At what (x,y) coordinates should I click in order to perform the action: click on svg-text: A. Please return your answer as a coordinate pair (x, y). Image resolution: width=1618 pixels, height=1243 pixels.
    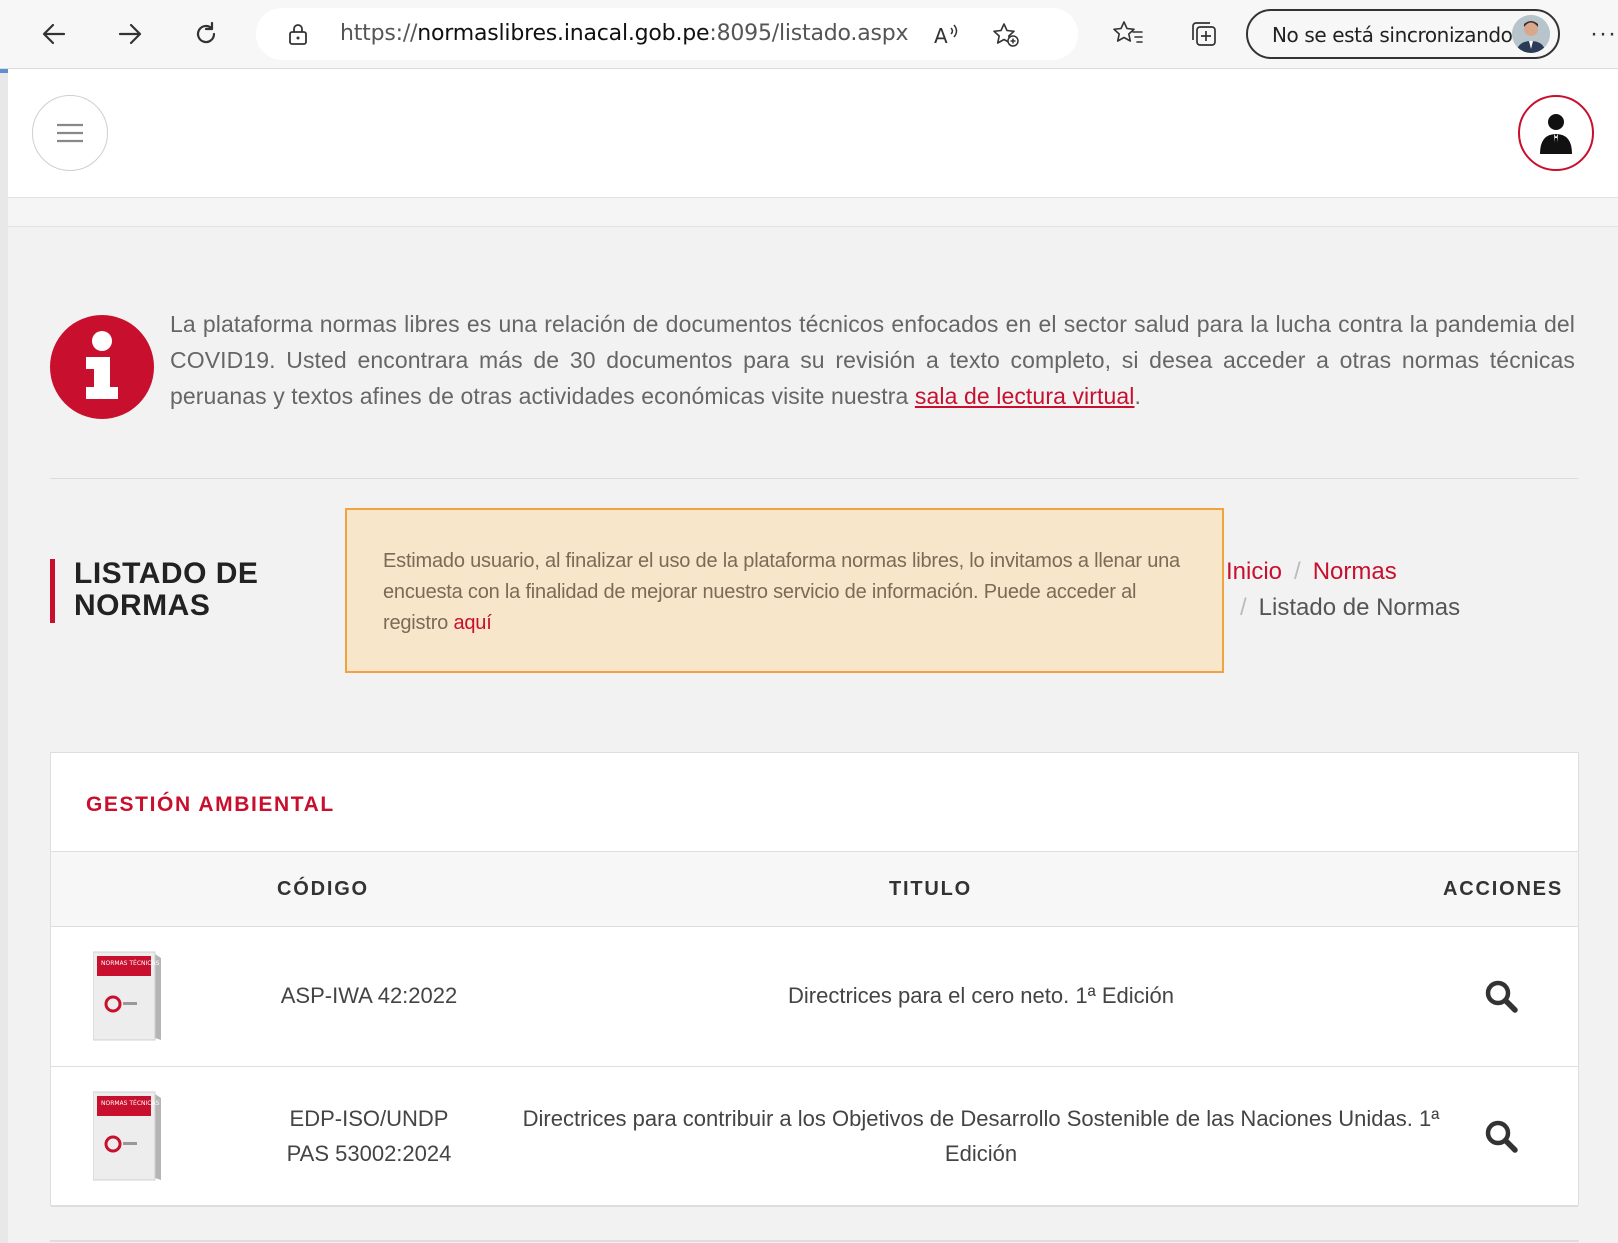
    Looking at the image, I should click on (941, 36).